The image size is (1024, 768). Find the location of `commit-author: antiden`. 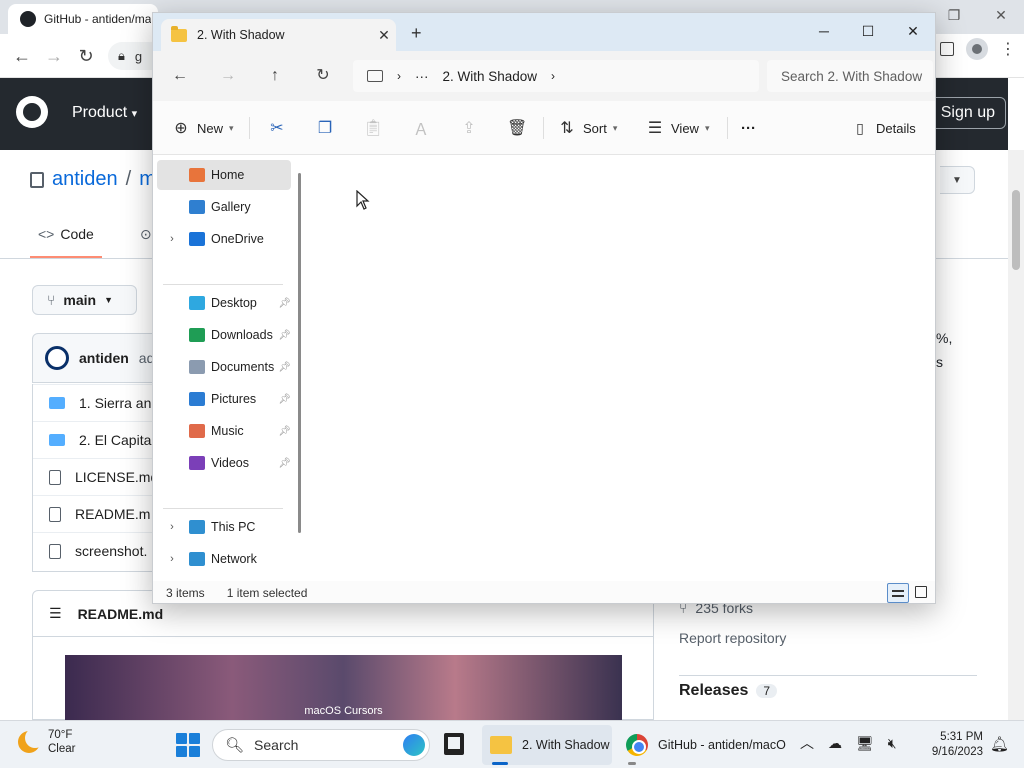

commit-author: antiden is located at coordinates (104, 358).